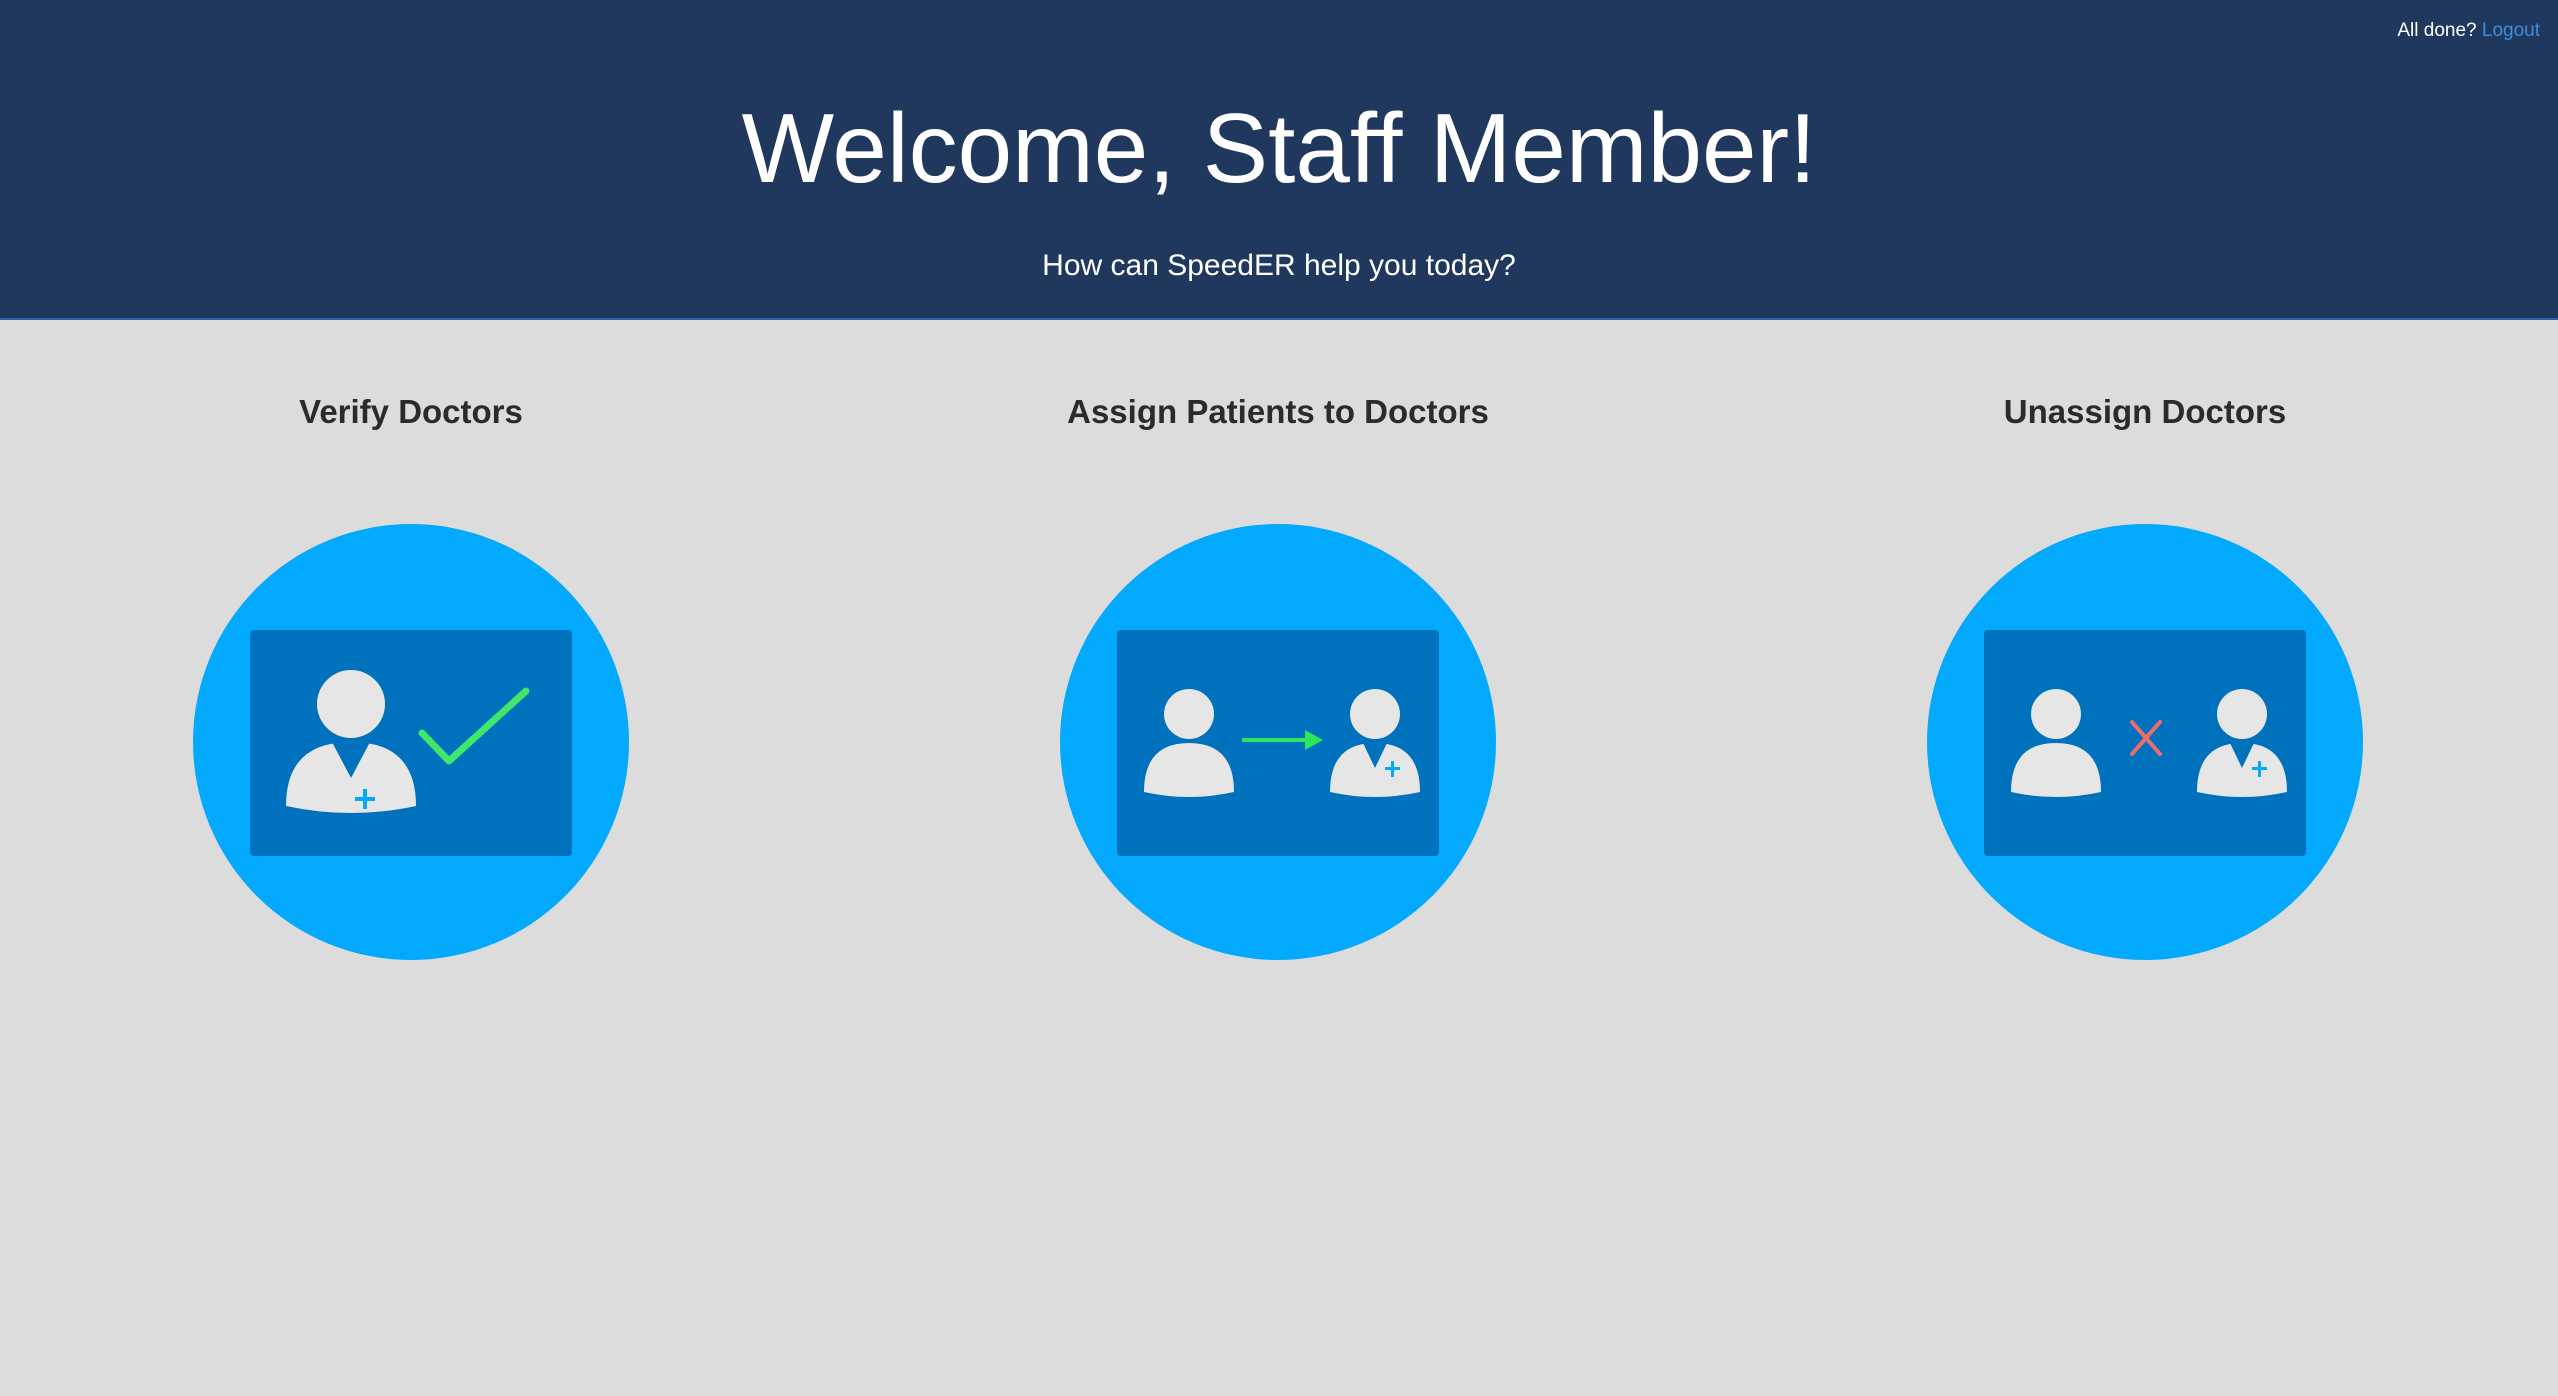 This screenshot has height=1396, width=2558. Describe the element at coordinates (1279, 265) in the screenshot. I see `page-subtitle: How can SpeedER help you today?` at that location.